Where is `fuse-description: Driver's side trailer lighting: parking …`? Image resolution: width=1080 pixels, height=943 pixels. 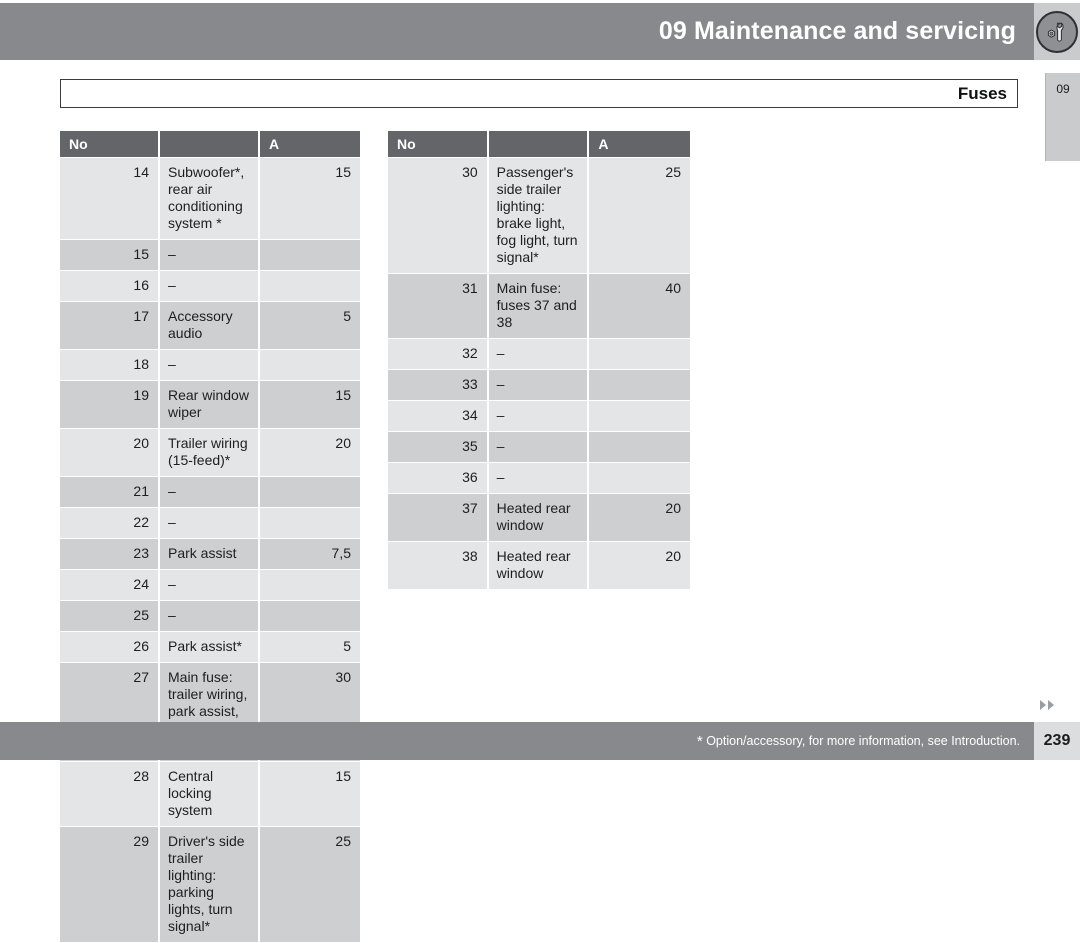 fuse-description: Driver's side trailer lighting: parking … is located at coordinates (210, 884).